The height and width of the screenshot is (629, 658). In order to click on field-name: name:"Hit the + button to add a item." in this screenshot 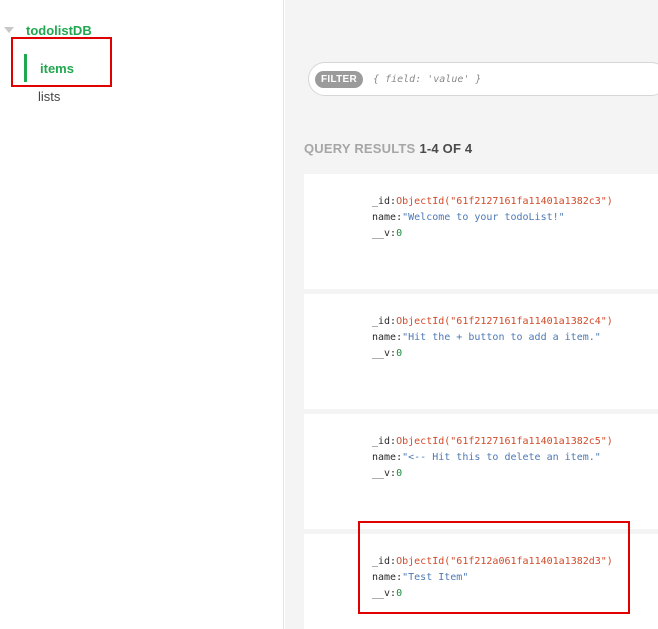, I will do `click(492, 338)`.